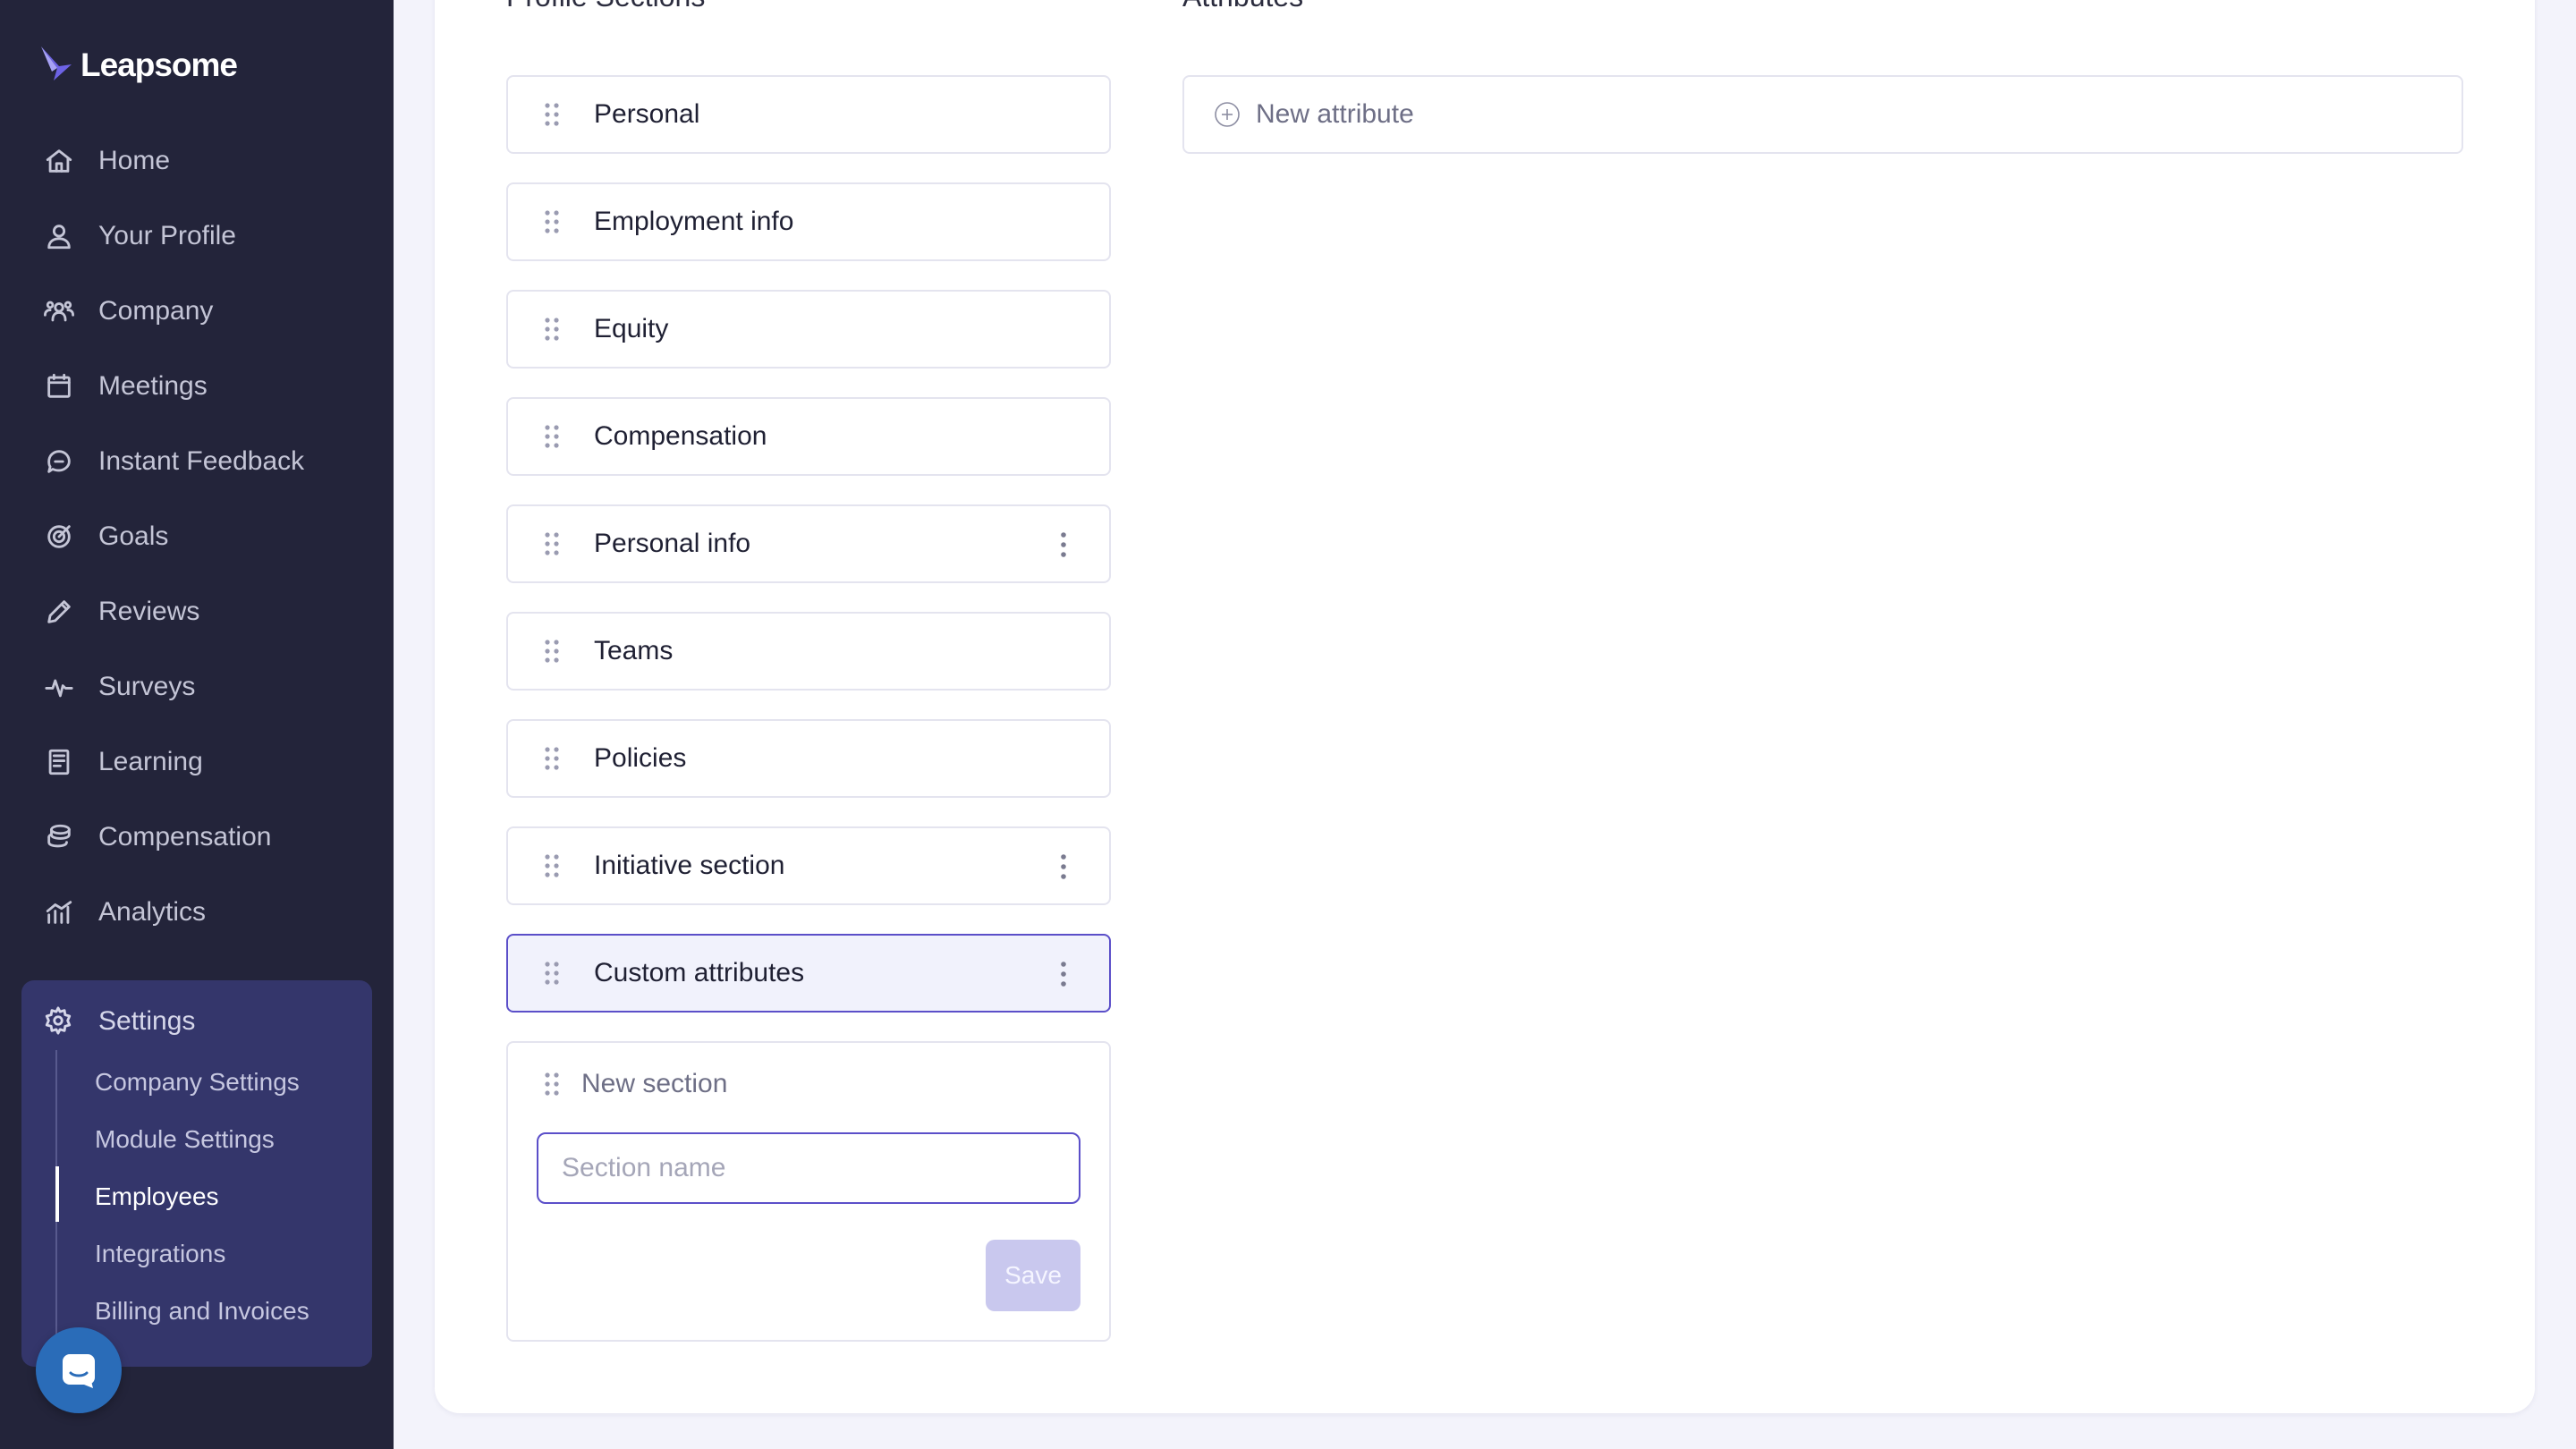  I want to click on new-attribute-label: New attribute, so click(1335, 114).